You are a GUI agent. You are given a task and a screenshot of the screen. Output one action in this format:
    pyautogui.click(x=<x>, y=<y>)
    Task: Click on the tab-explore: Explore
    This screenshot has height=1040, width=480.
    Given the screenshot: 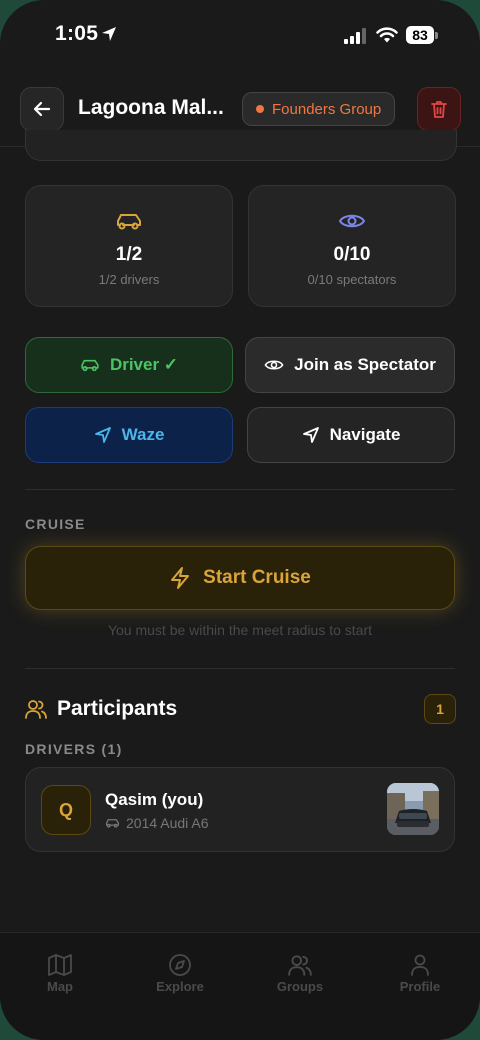 What is the action you would take?
    pyautogui.click(x=180, y=973)
    